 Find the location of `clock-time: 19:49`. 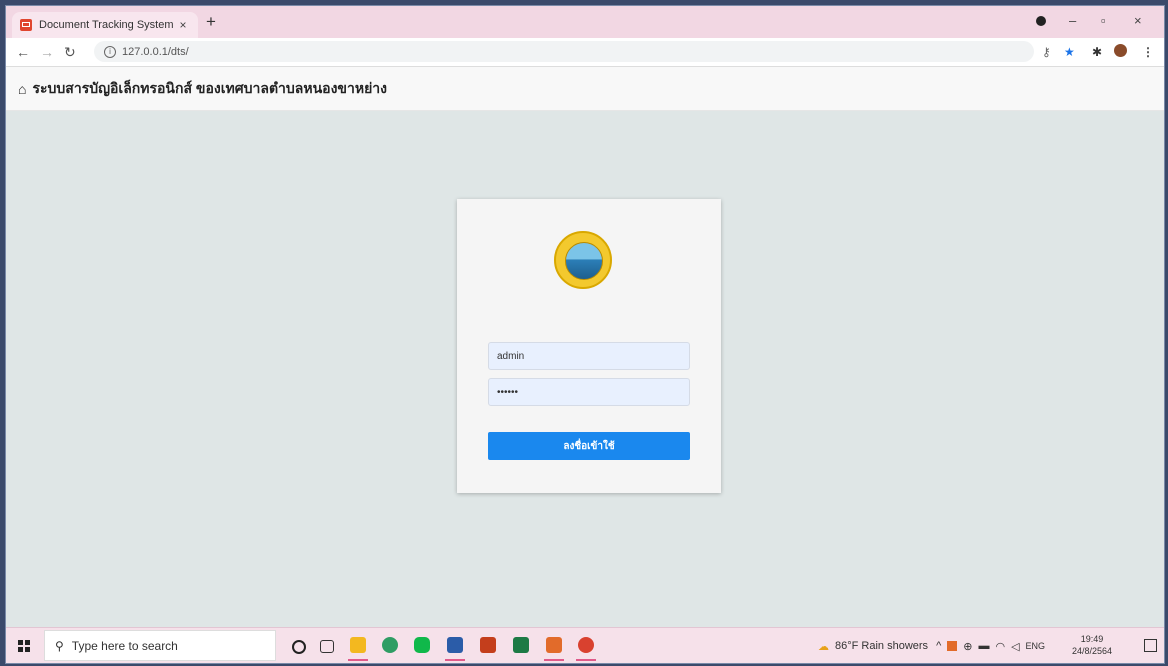

clock-time: 19:49 is located at coordinates (1092, 639).